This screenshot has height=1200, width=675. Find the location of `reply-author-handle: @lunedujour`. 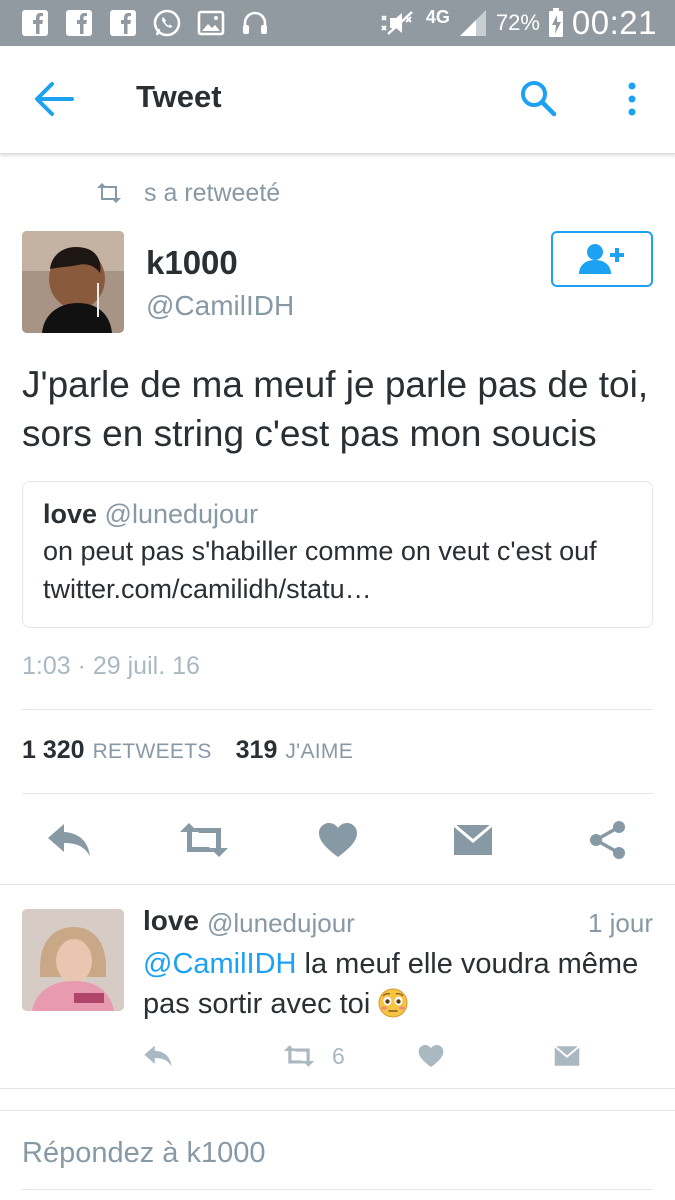

reply-author-handle: @lunedujour is located at coordinates (281, 923).